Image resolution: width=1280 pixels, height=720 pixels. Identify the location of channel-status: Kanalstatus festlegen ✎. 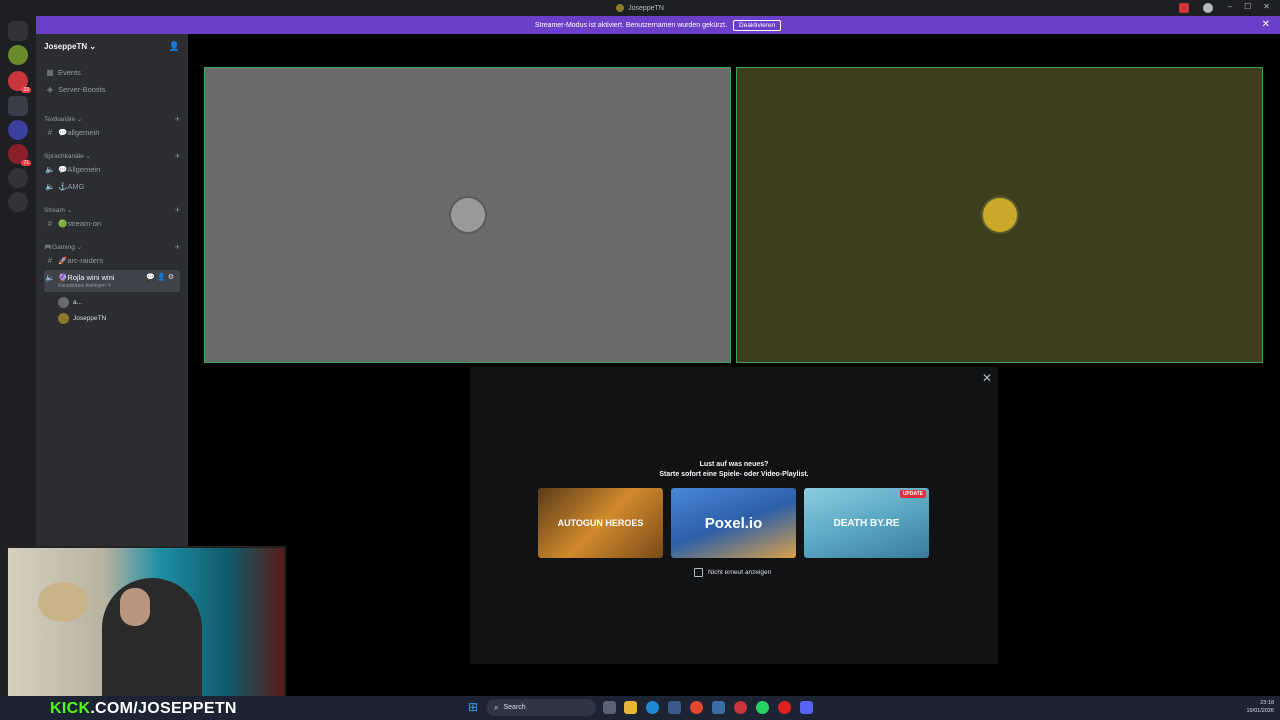
(84, 286).